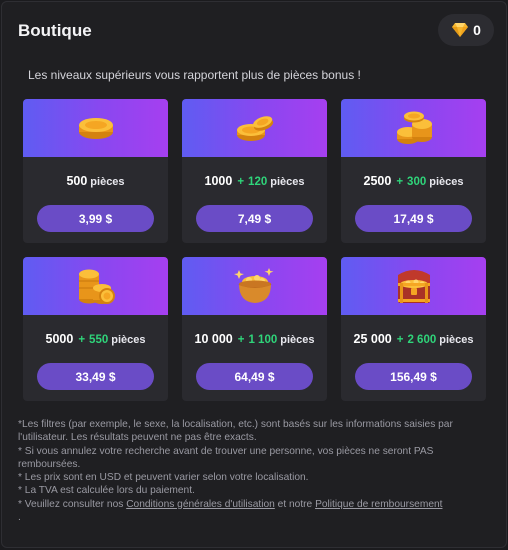 The image size is (508, 550). I want to click on bonus-coins: 550, so click(99, 340).